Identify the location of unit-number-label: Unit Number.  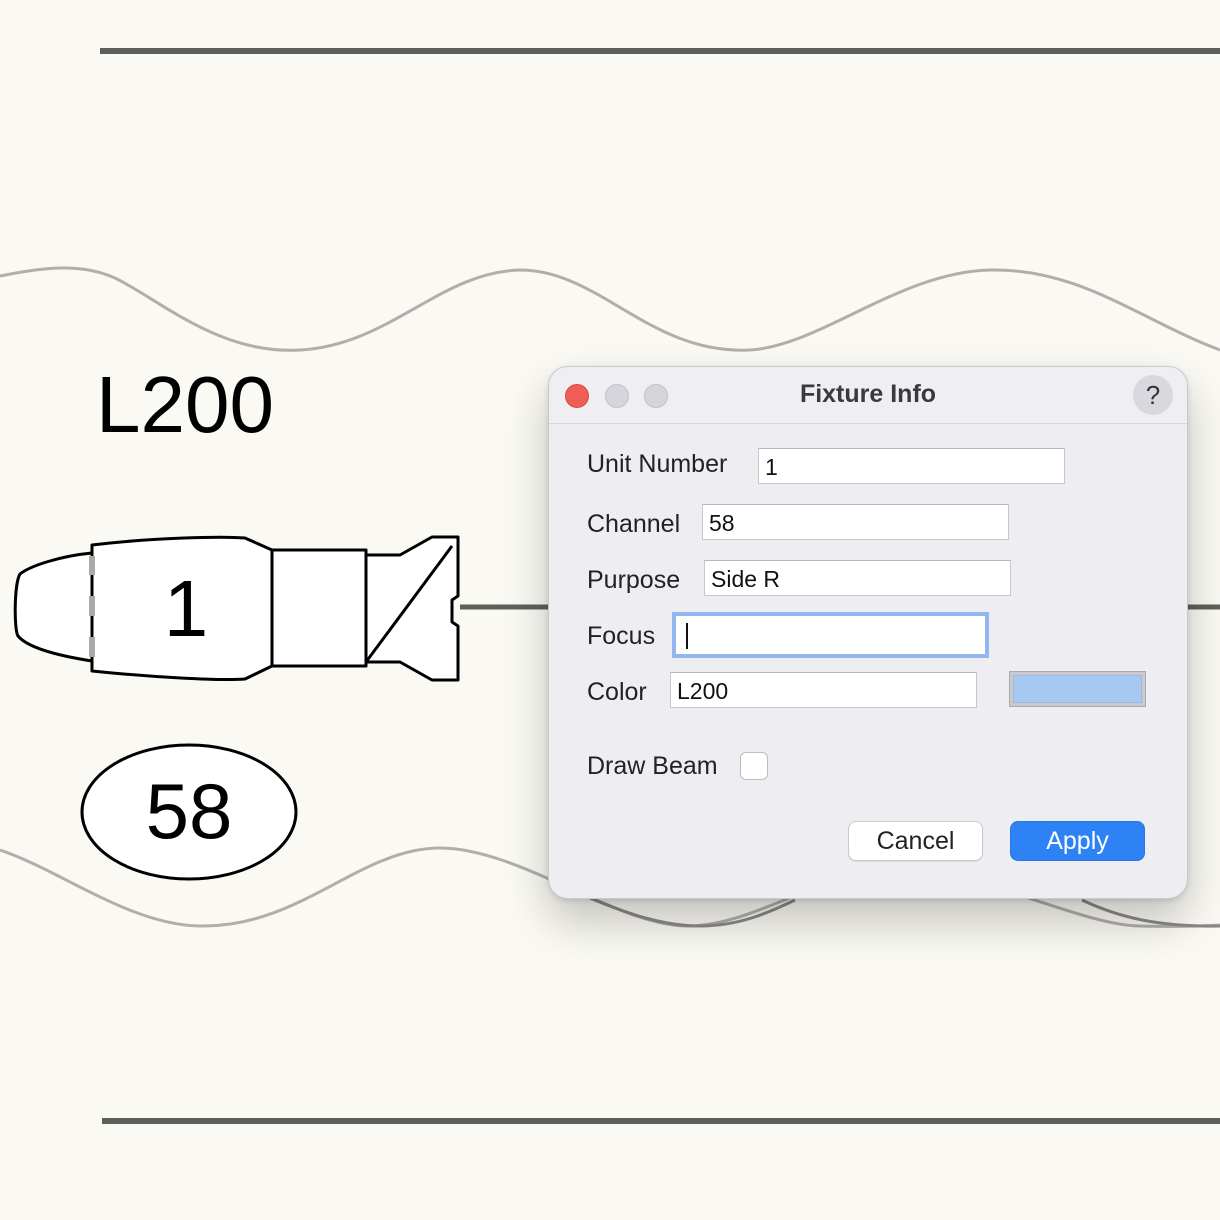
(657, 464).